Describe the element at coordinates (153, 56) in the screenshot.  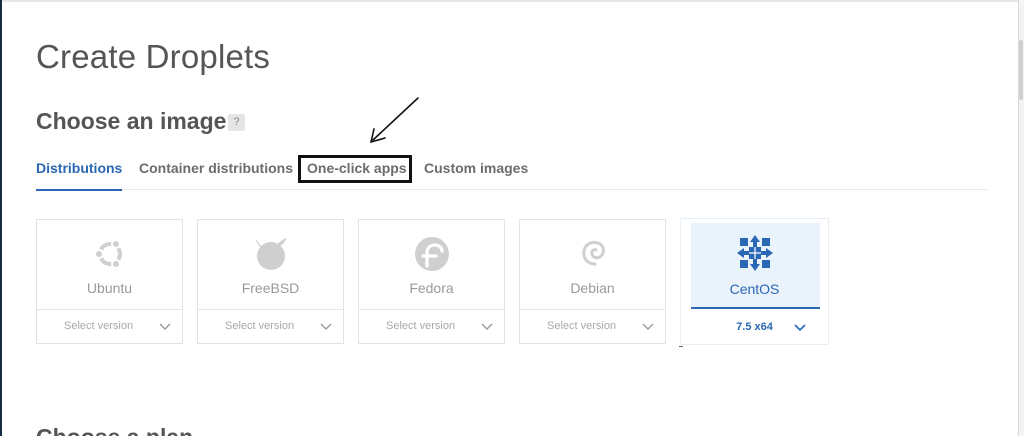
I see `page-title: Create Droplets` at that location.